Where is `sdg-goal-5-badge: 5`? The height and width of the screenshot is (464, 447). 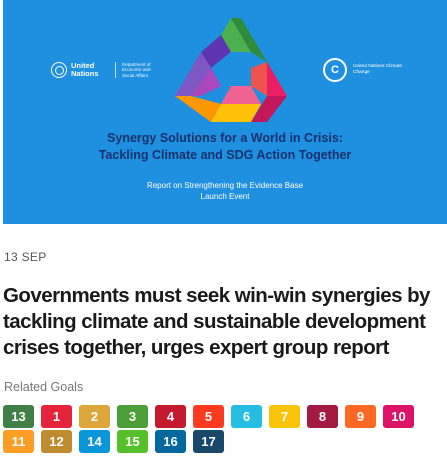 sdg-goal-5-badge: 5 is located at coordinates (208, 416).